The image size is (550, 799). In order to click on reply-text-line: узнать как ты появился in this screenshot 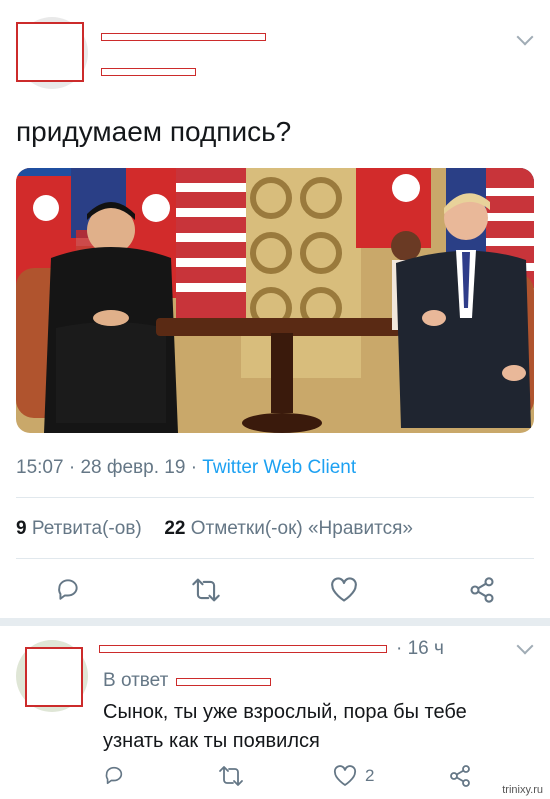, I will do `click(211, 741)`.